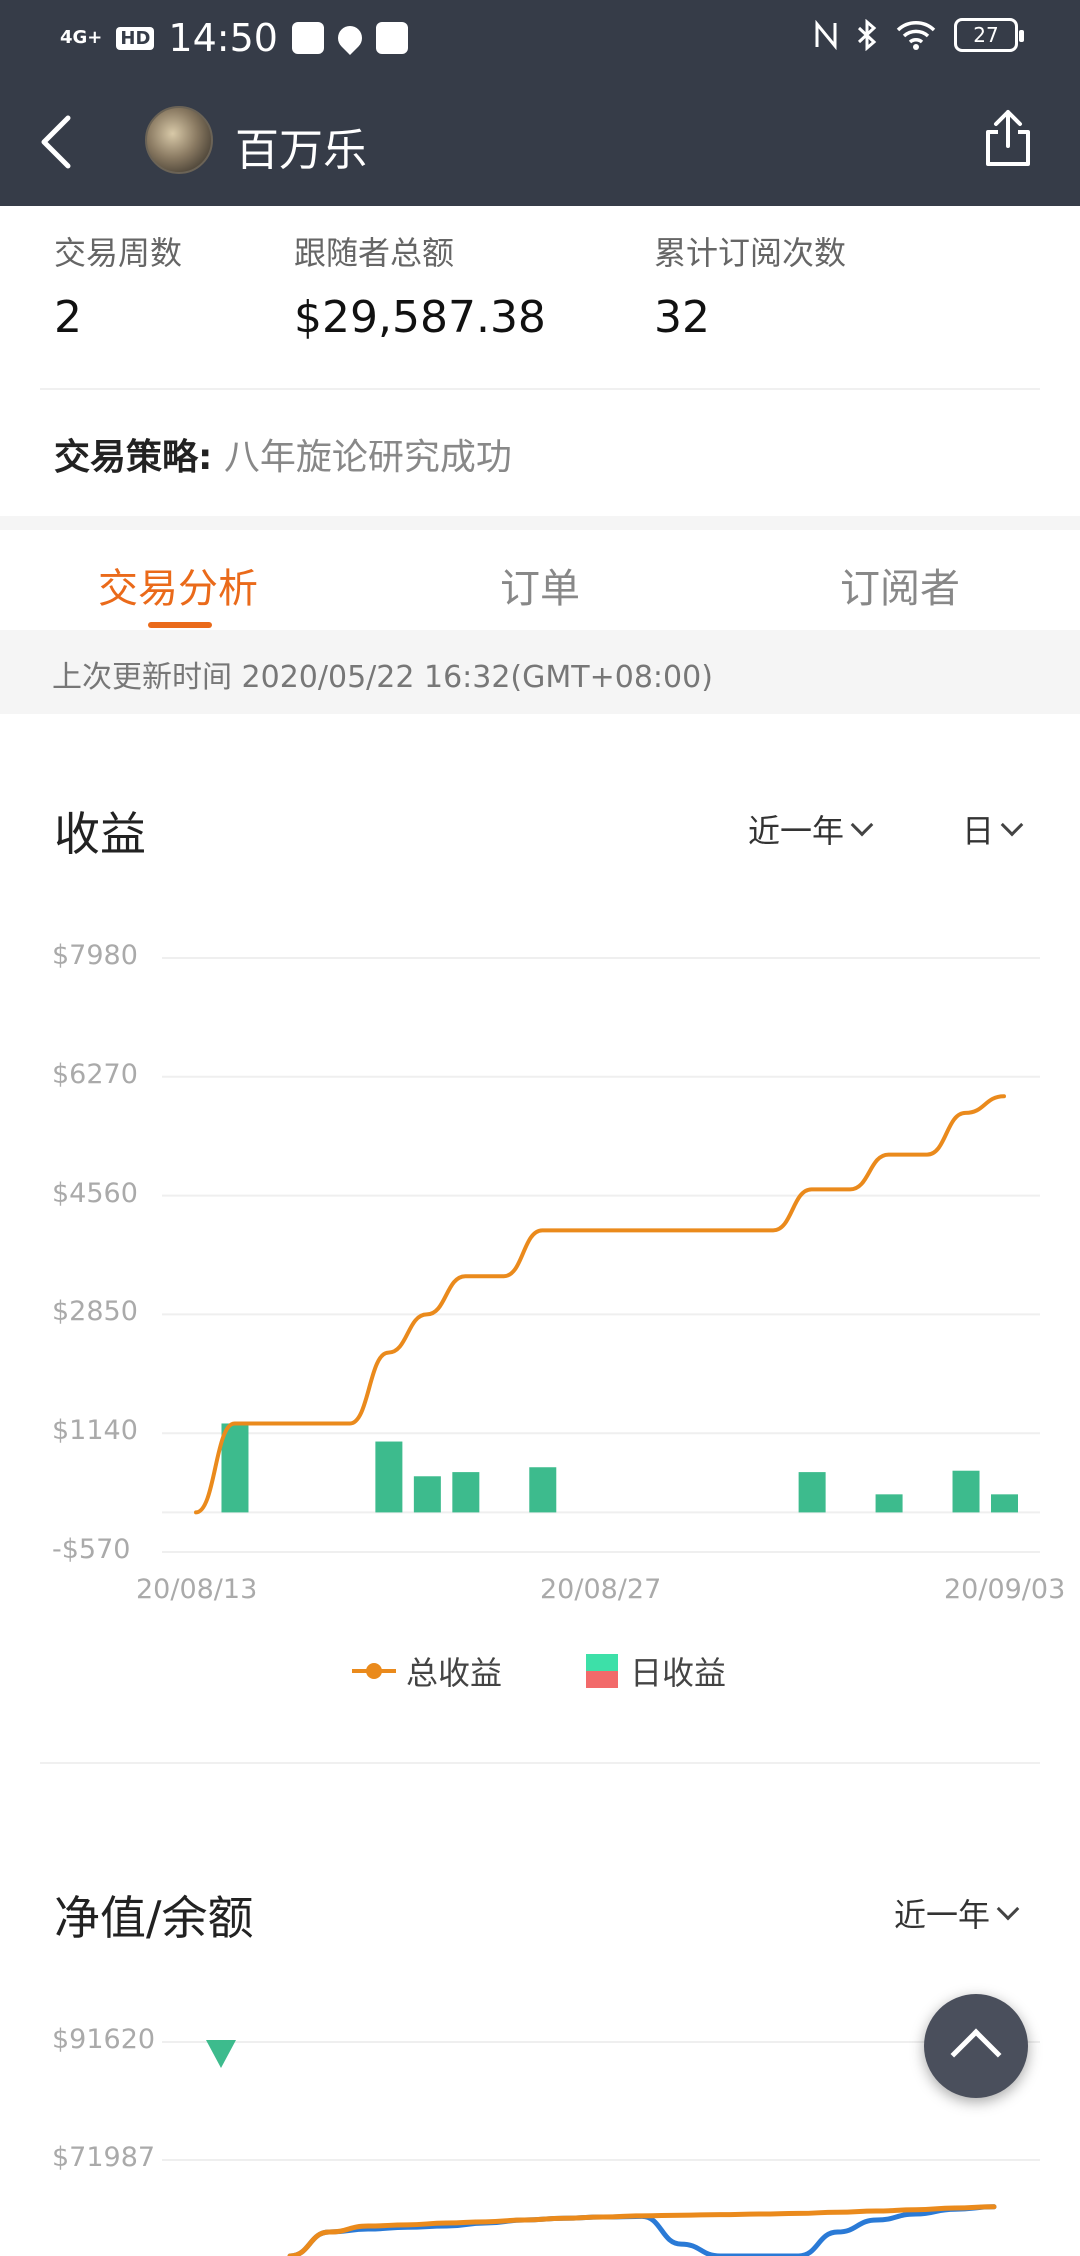 The width and height of the screenshot is (1080, 2256). I want to click on triangle-marker, so click(221, 2054).